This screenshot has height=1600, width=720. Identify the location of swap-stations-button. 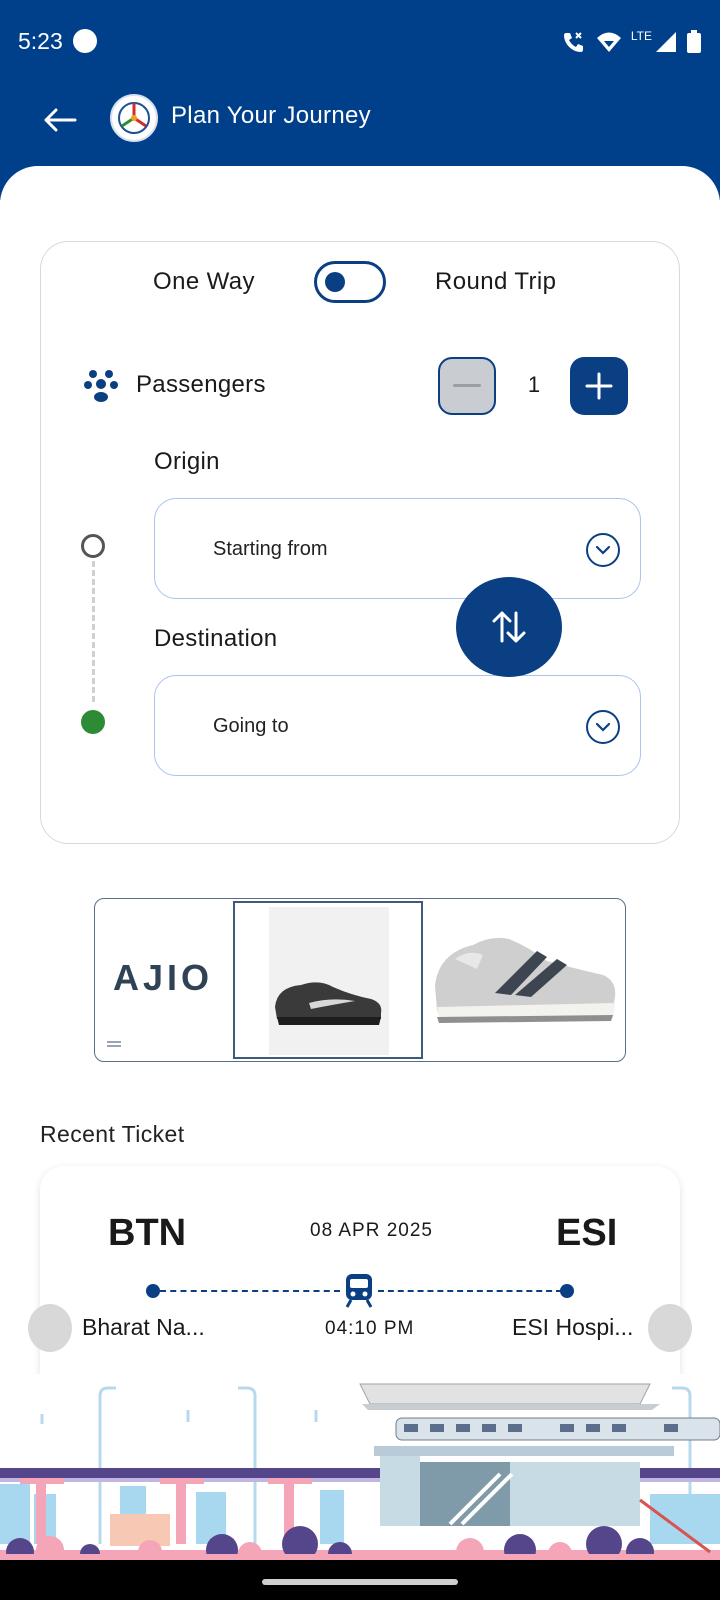
(509, 627).